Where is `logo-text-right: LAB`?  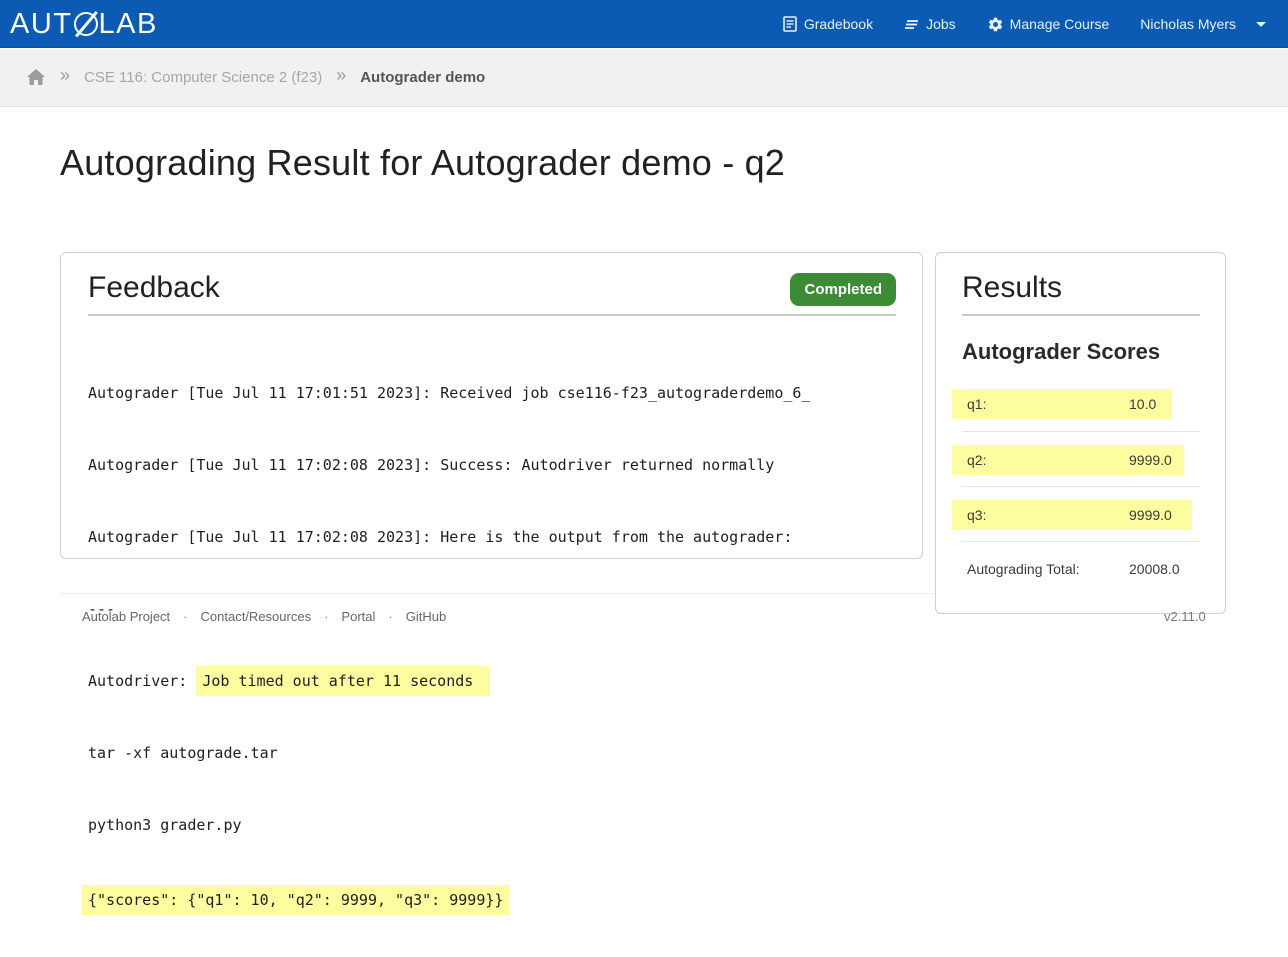 logo-text-right: LAB is located at coordinates (128, 23).